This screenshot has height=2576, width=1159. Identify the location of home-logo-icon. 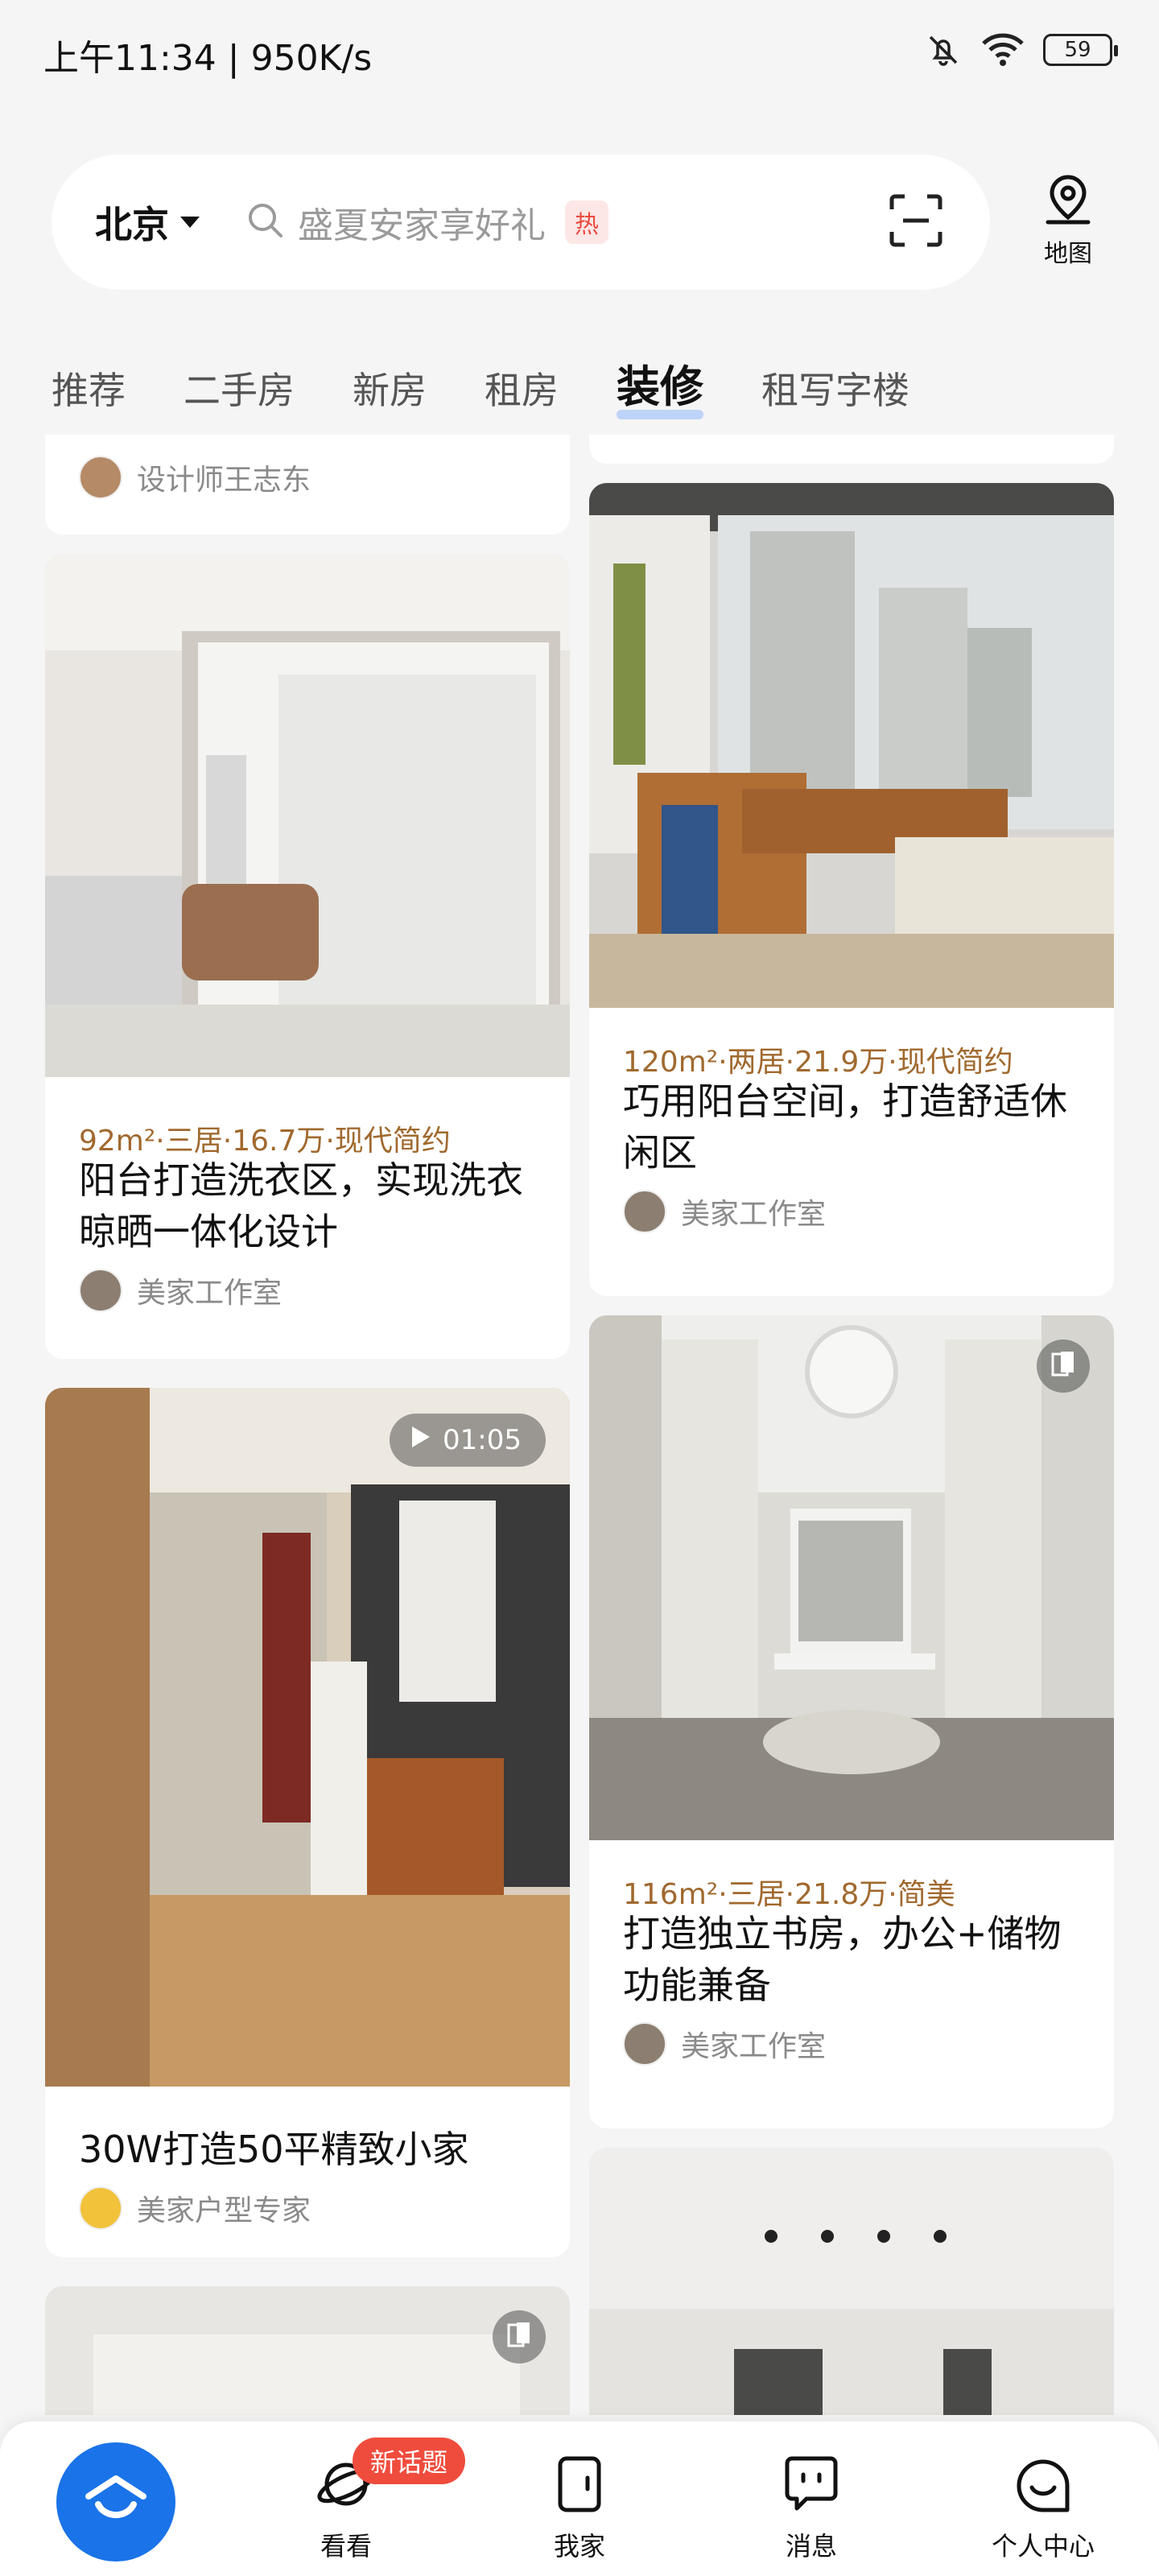
(116, 2502).